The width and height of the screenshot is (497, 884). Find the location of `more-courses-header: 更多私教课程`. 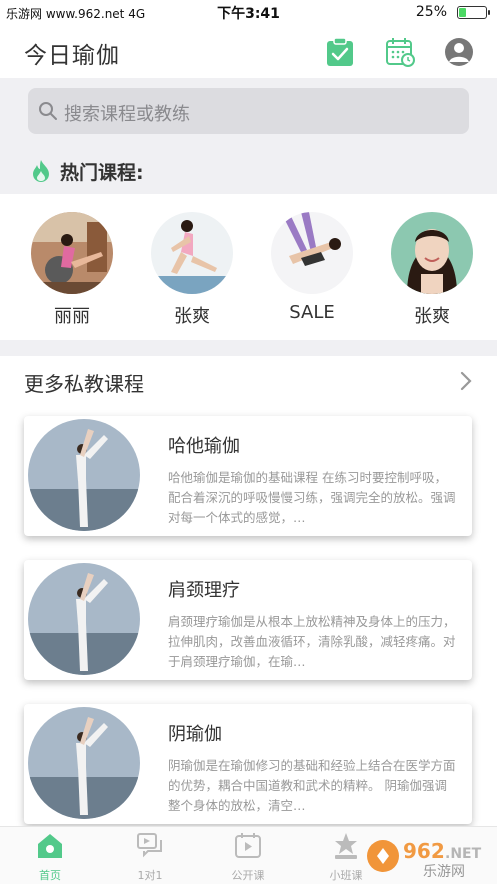

more-courses-header: 更多私教课程 is located at coordinates (248, 382).